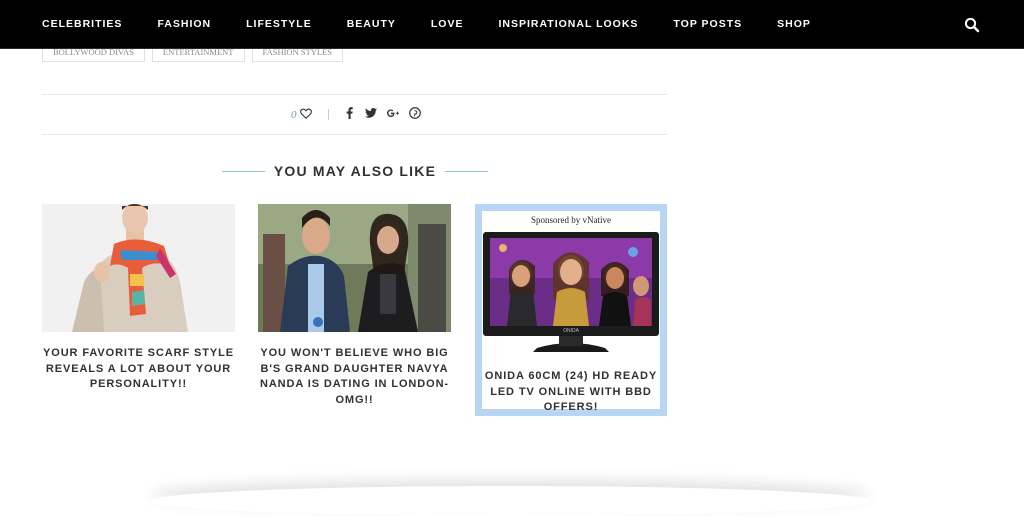  I want to click on related-heading: YOU MAY ALSO LIKE, so click(355, 171).